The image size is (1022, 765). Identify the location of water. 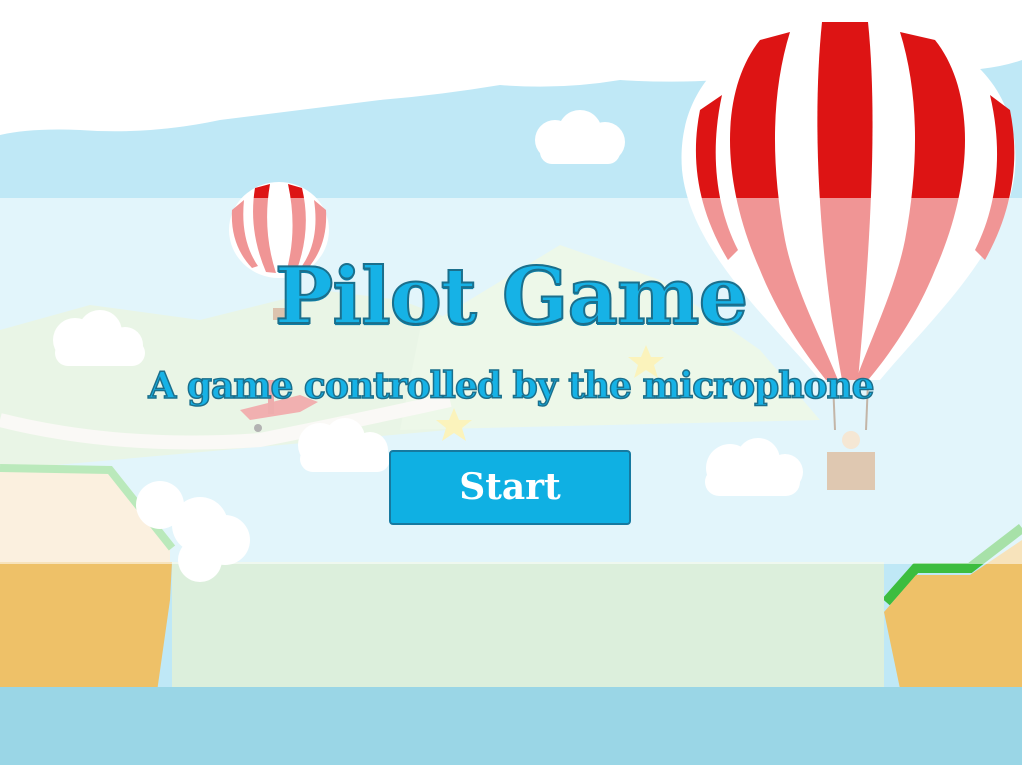
(511, 726).